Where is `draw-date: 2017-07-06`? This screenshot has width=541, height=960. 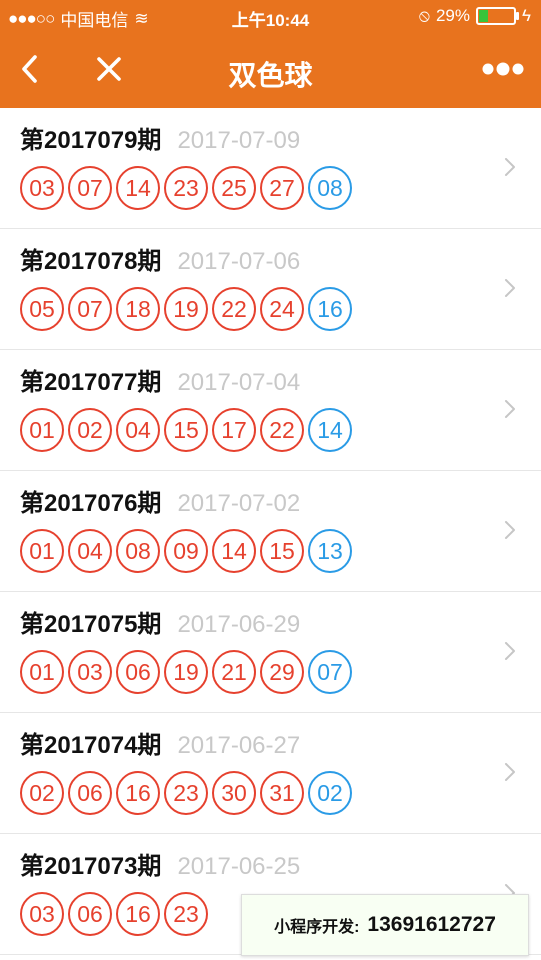
draw-date: 2017-07-06 is located at coordinates (239, 261).